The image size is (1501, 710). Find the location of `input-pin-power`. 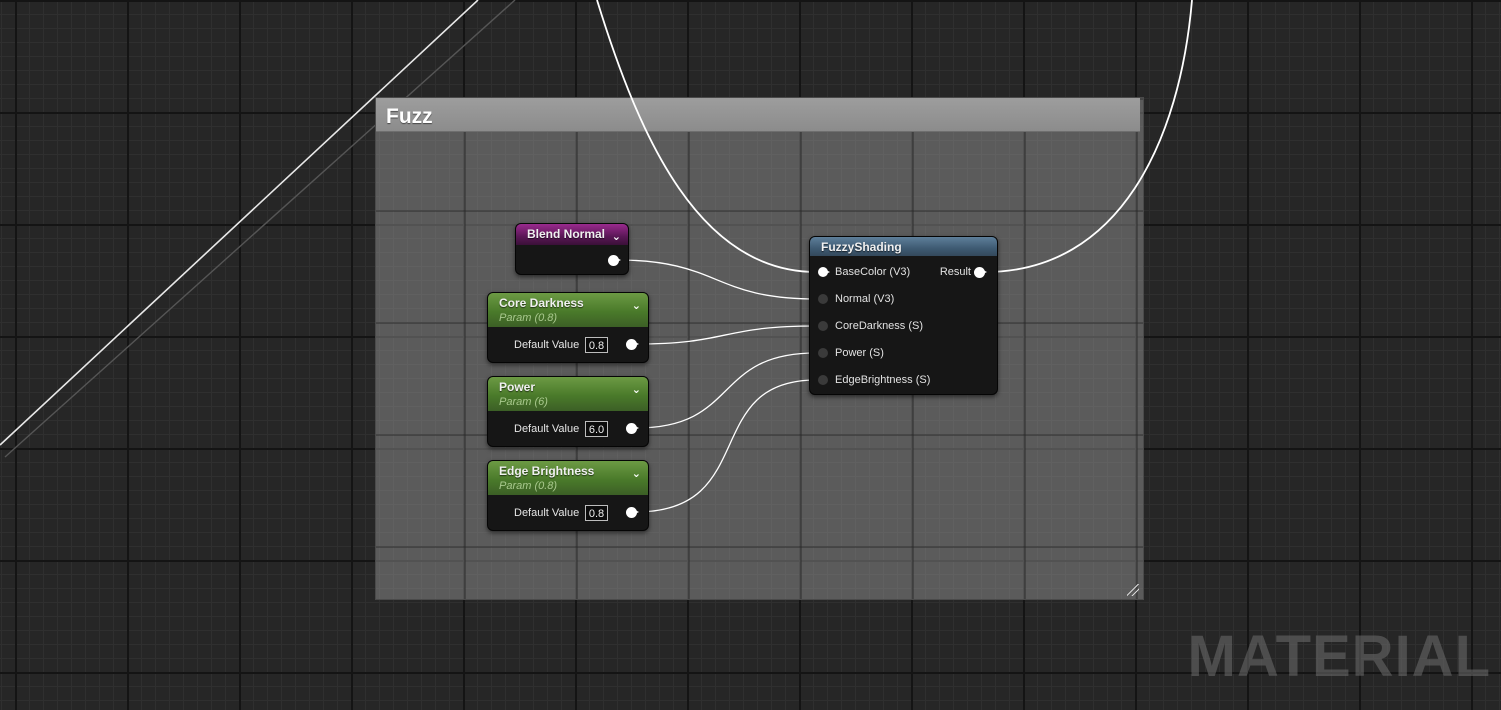

input-pin-power is located at coordinates (823, 353).